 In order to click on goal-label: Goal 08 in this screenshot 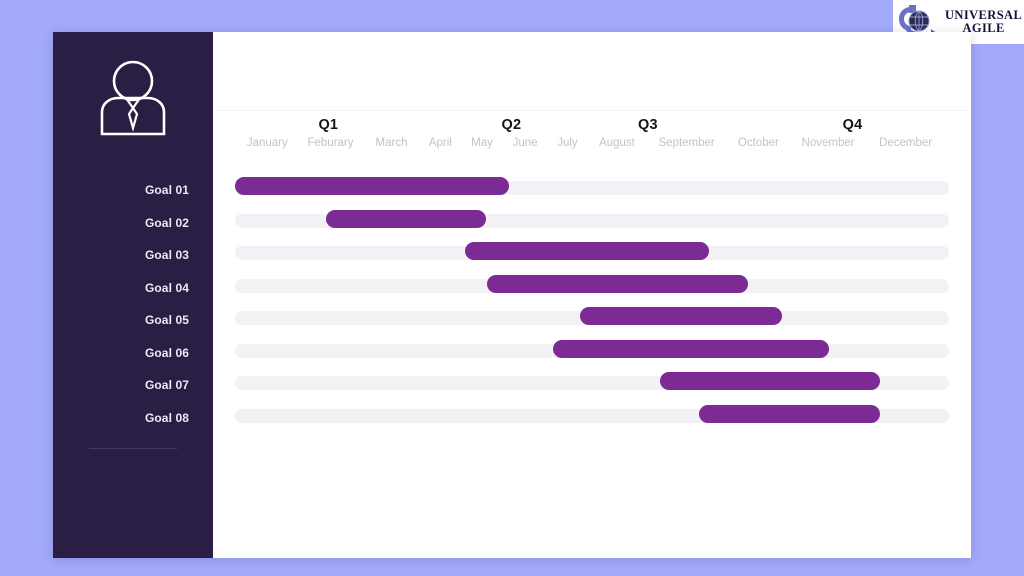, I will do `click(121, 418)`.